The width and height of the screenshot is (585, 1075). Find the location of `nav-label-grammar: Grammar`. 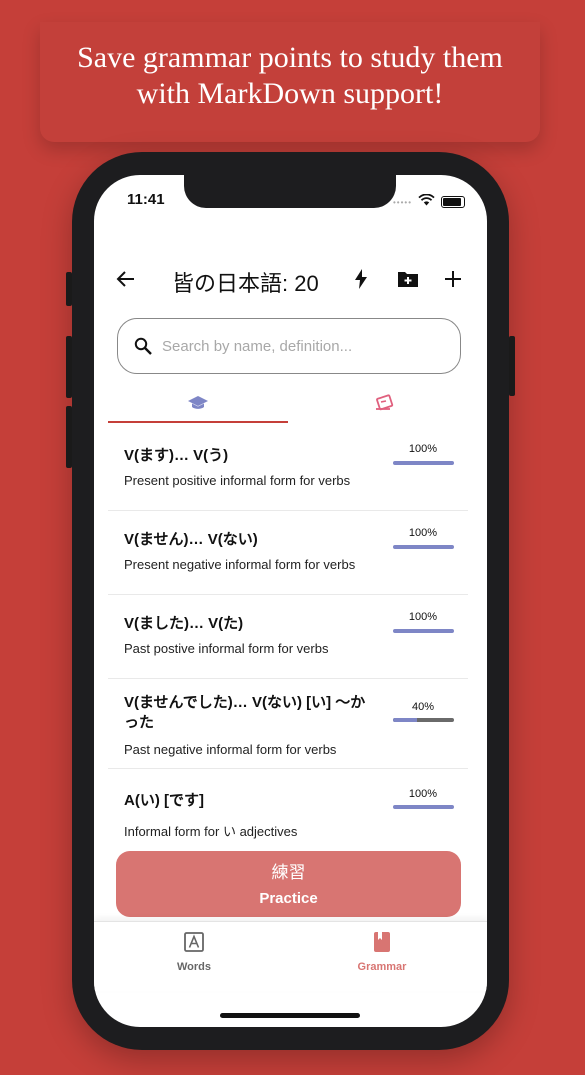

nav-label-grammar: Grammar is located at coordinates (382, 967).